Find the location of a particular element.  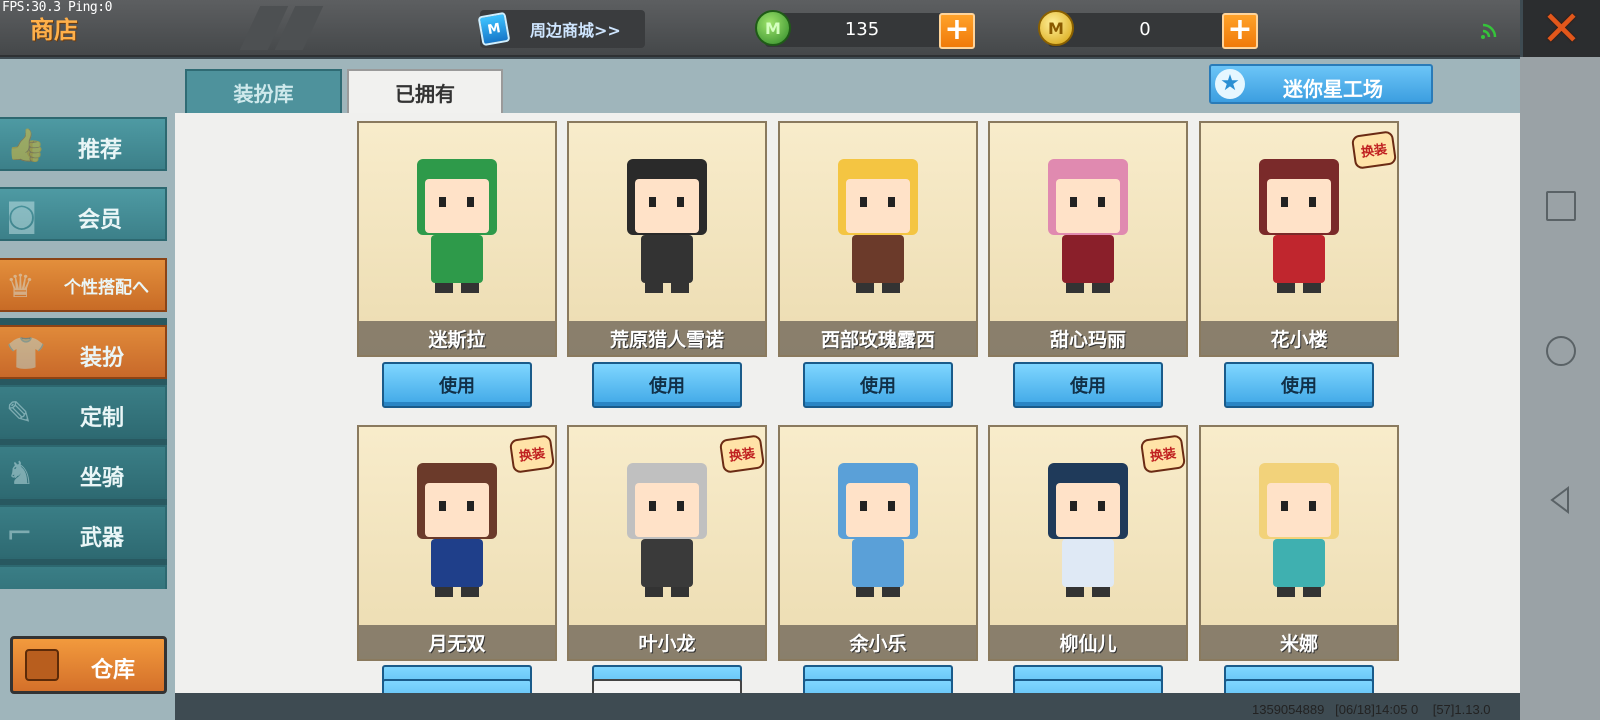

skin-card: 米娜 is located at coordinates (1299, 543).